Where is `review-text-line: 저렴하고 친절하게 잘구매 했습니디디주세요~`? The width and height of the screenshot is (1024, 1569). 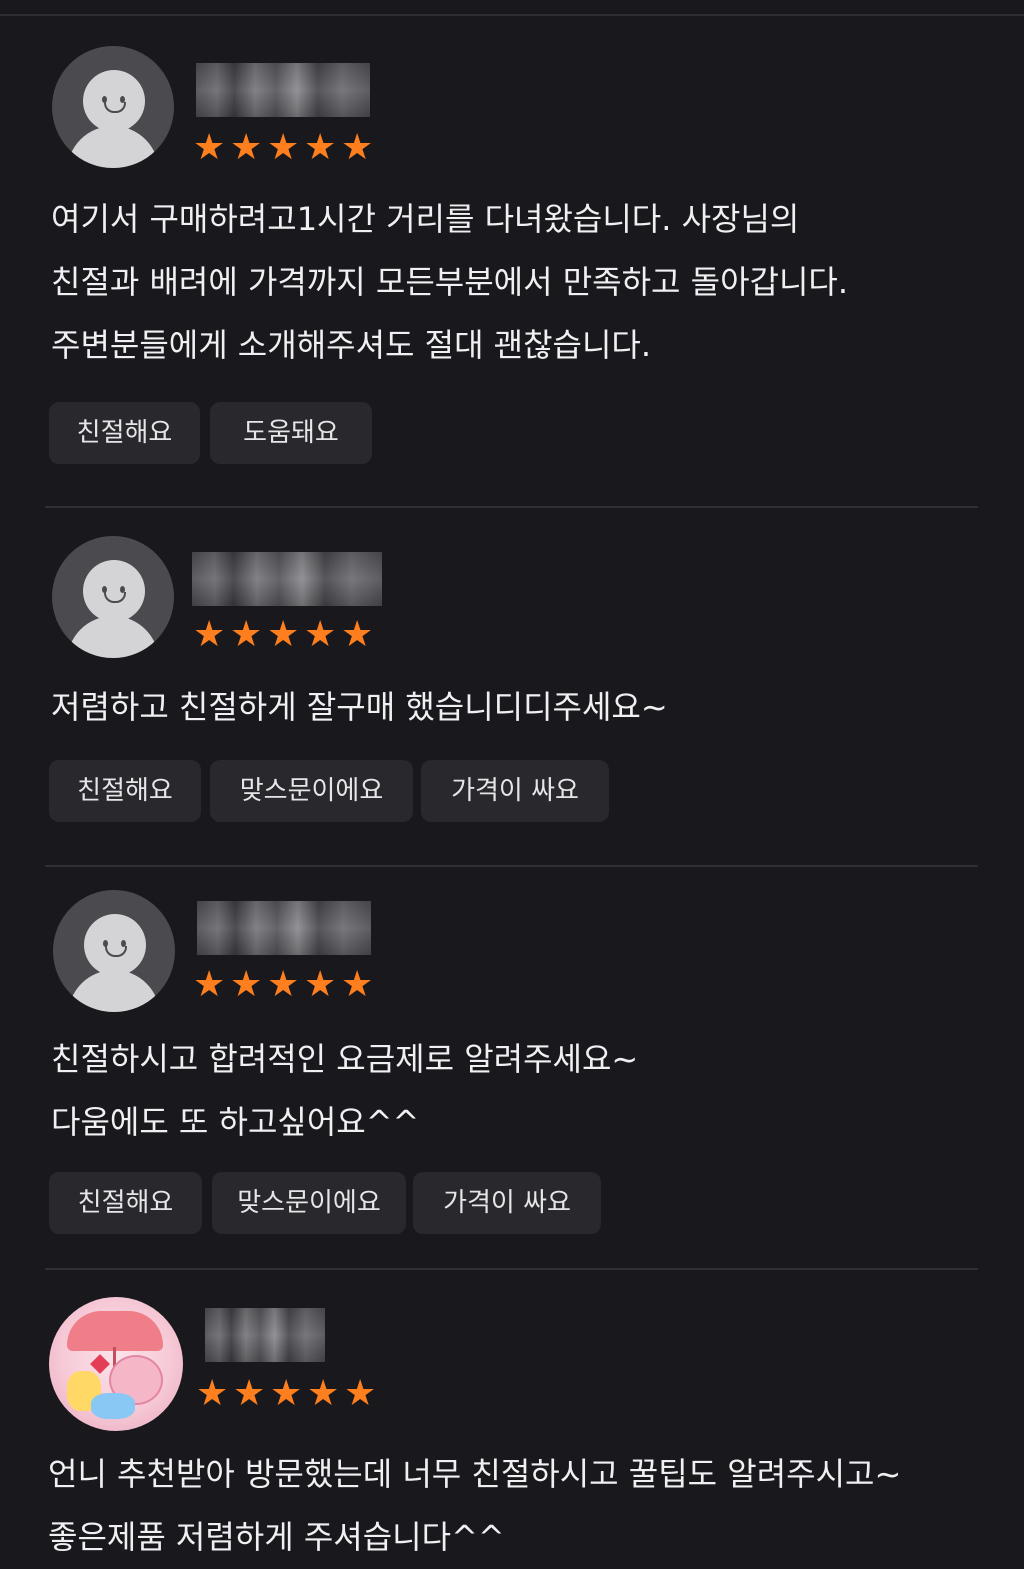 review-text-line: 저렴하고 친절하게 잘구매 했습니디디주세요~ is located at coordinates (359, 707).